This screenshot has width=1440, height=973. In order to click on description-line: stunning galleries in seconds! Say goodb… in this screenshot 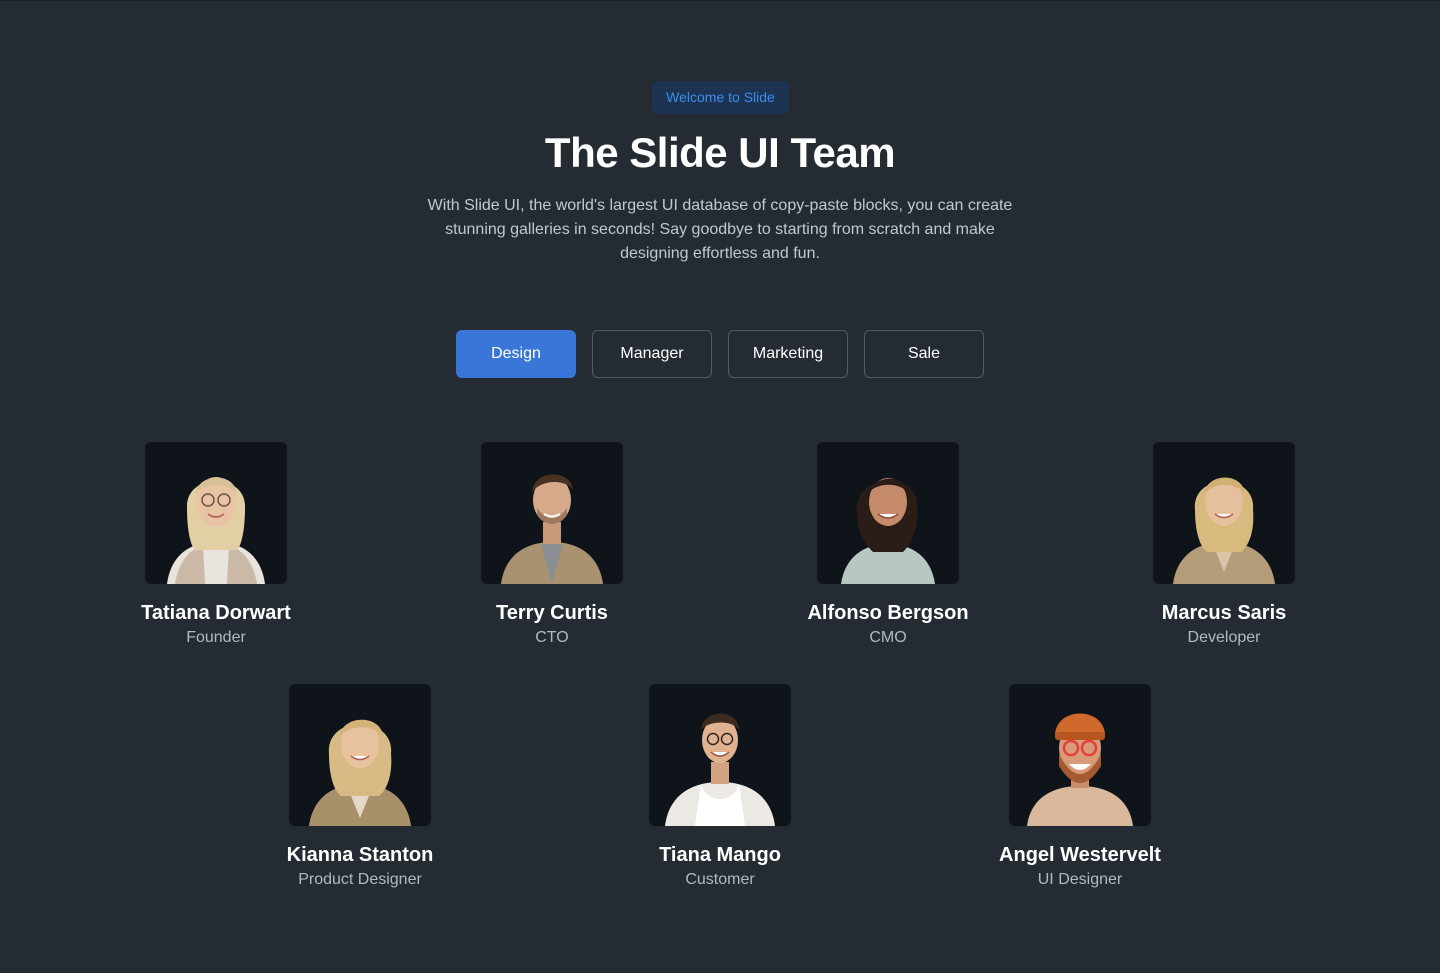, I will do `click(720, 229)`.